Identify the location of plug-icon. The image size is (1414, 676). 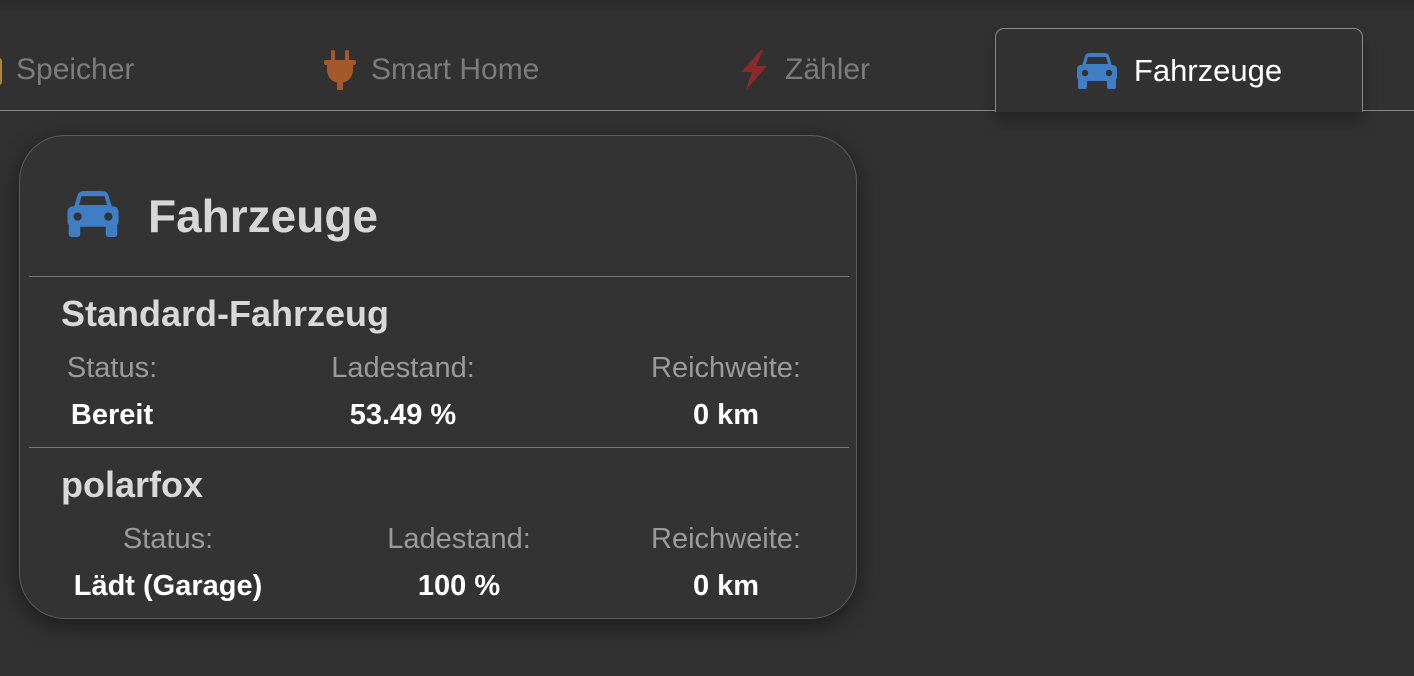
(340, 69).